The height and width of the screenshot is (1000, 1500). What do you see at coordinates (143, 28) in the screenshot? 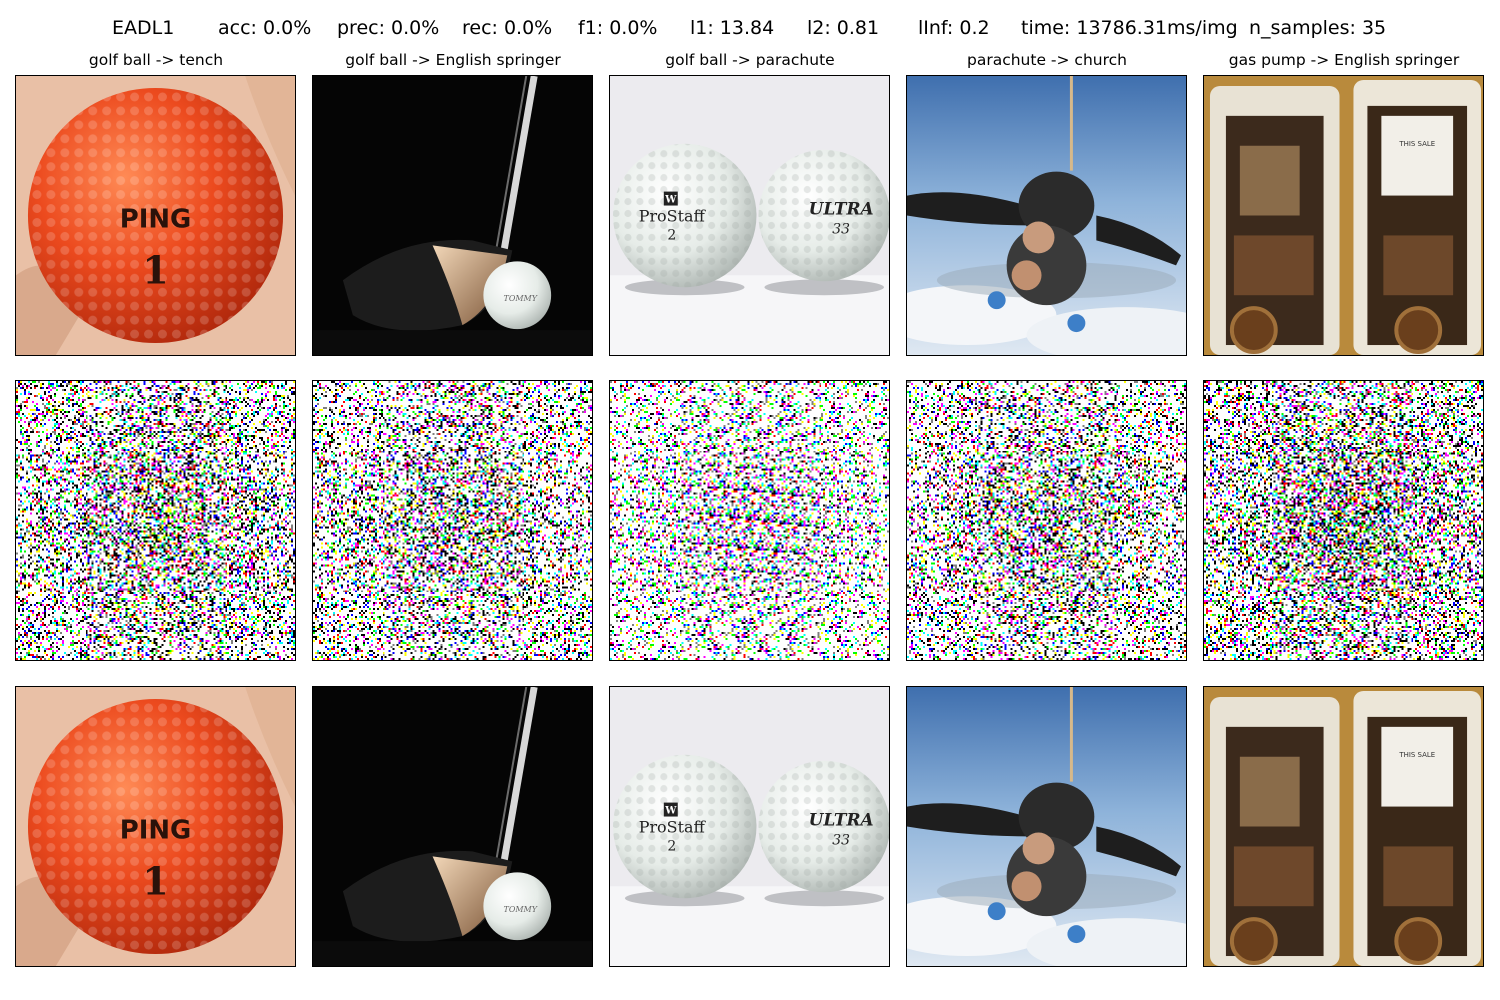
I see `method-name: EADL1` at bounding box center [143, 28].